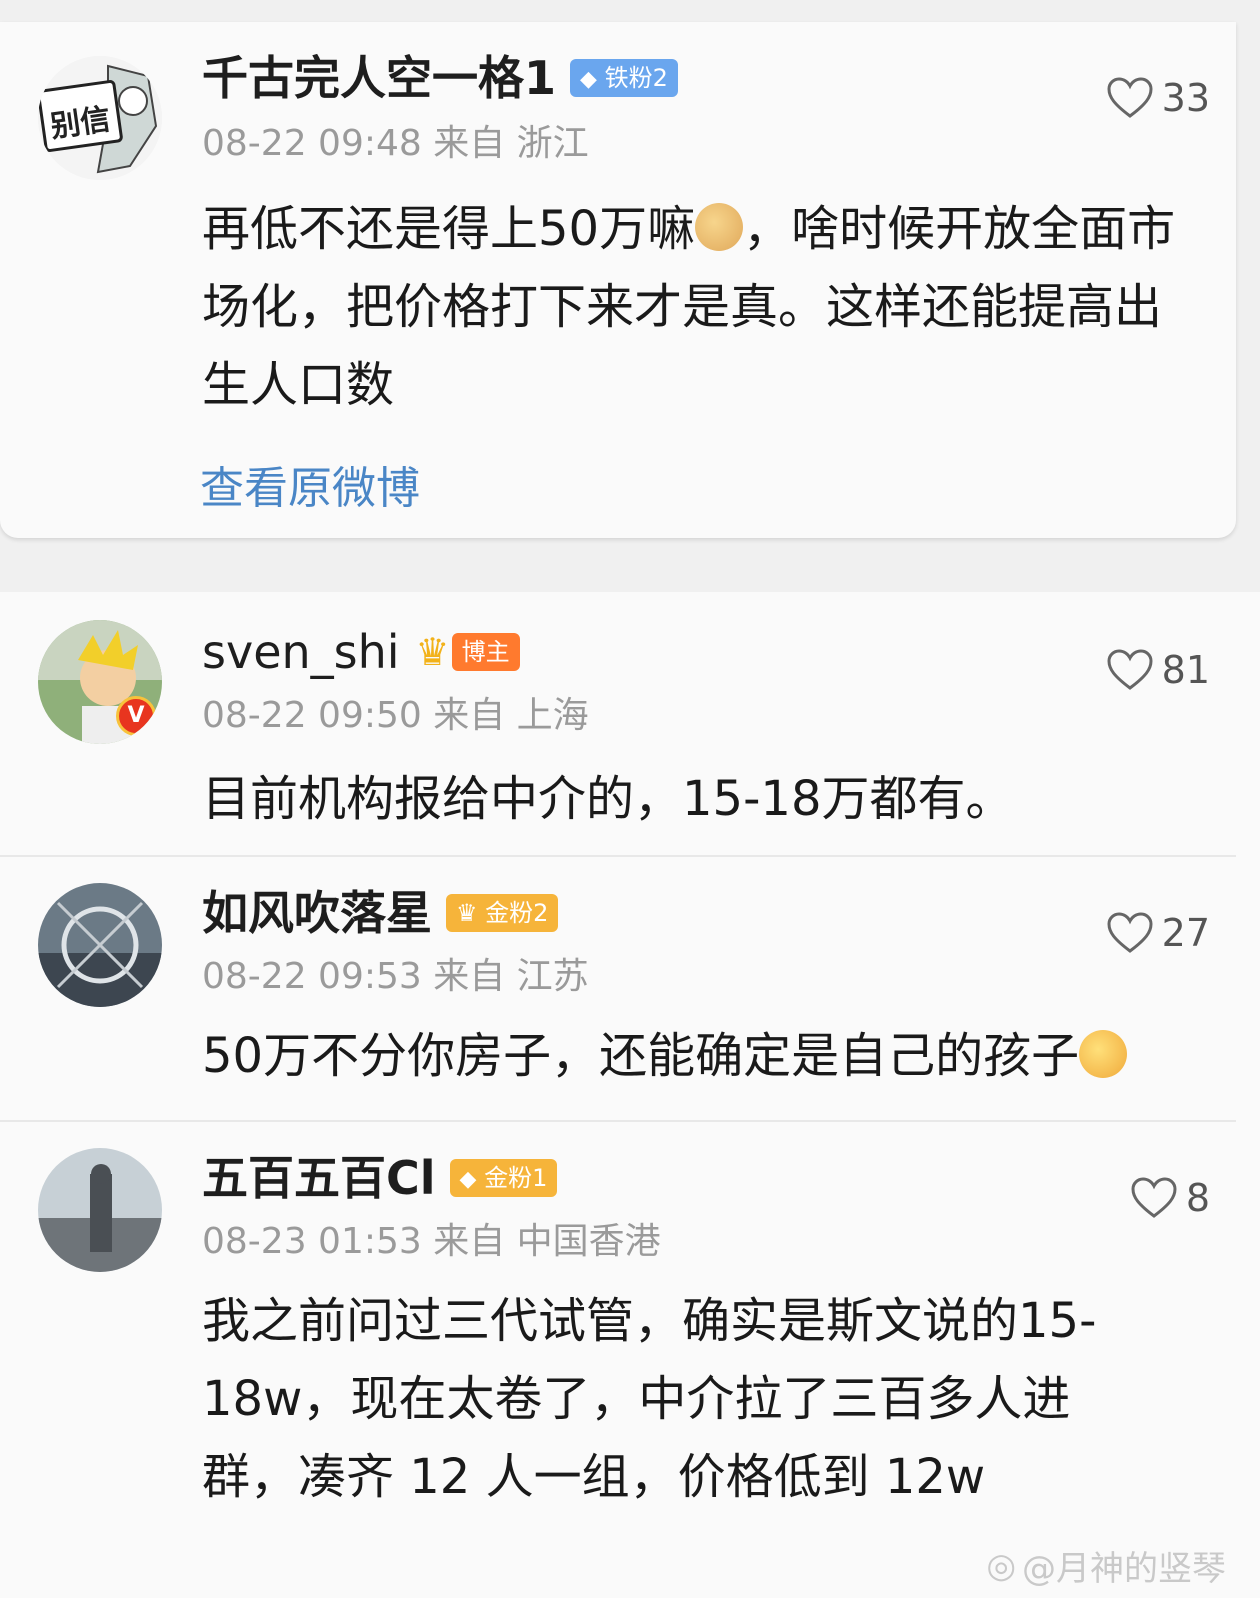 This screenshot has height=1598, width=1260. What do you see at coordinates (467, 912) in the screenshot?
I see `trophy-icon: ♛` at bounding box center [467, 912].